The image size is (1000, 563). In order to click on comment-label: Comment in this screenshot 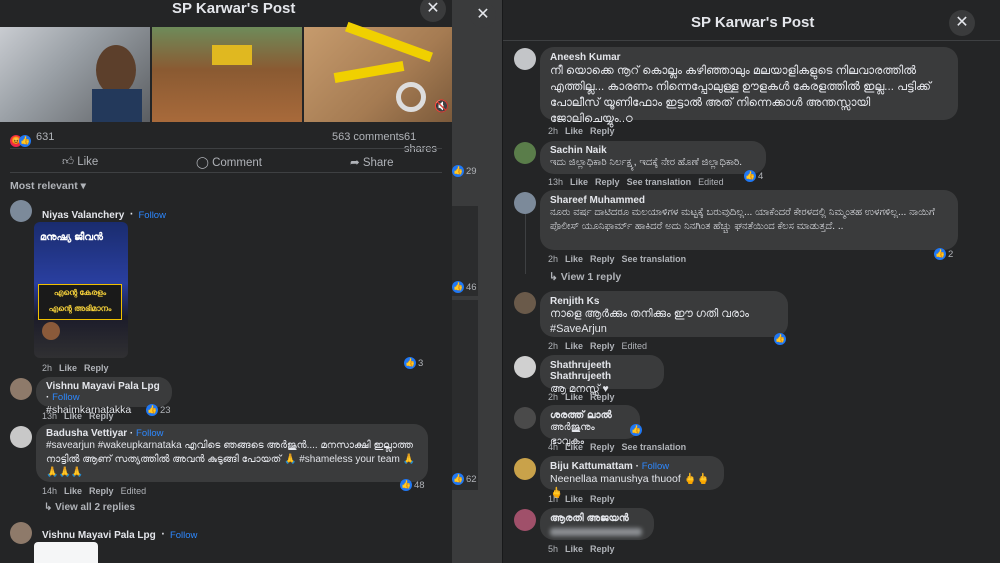, I will do `click(237, 163)`.